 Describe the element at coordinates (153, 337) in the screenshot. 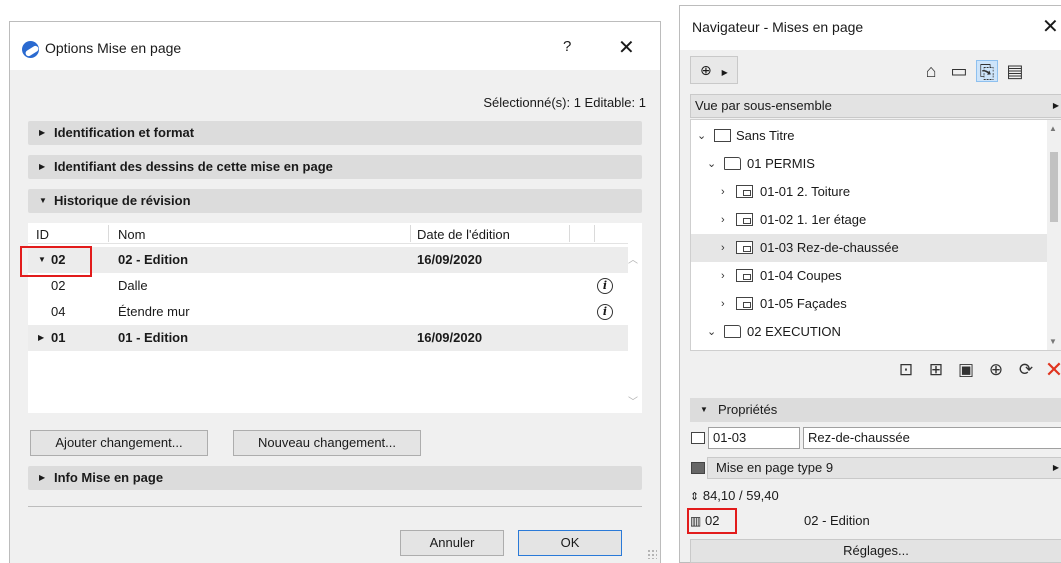

I see `row-name: 01 - Edition` at that location.